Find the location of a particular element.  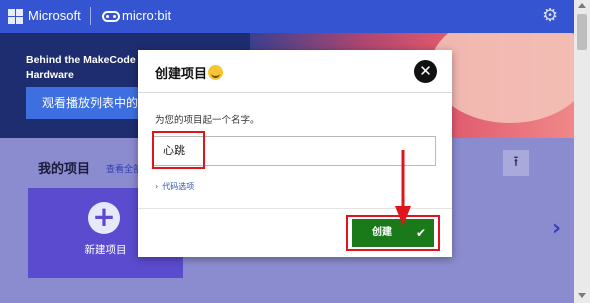

dialog-title: 创建项目 is located at coordinates (189, 72).